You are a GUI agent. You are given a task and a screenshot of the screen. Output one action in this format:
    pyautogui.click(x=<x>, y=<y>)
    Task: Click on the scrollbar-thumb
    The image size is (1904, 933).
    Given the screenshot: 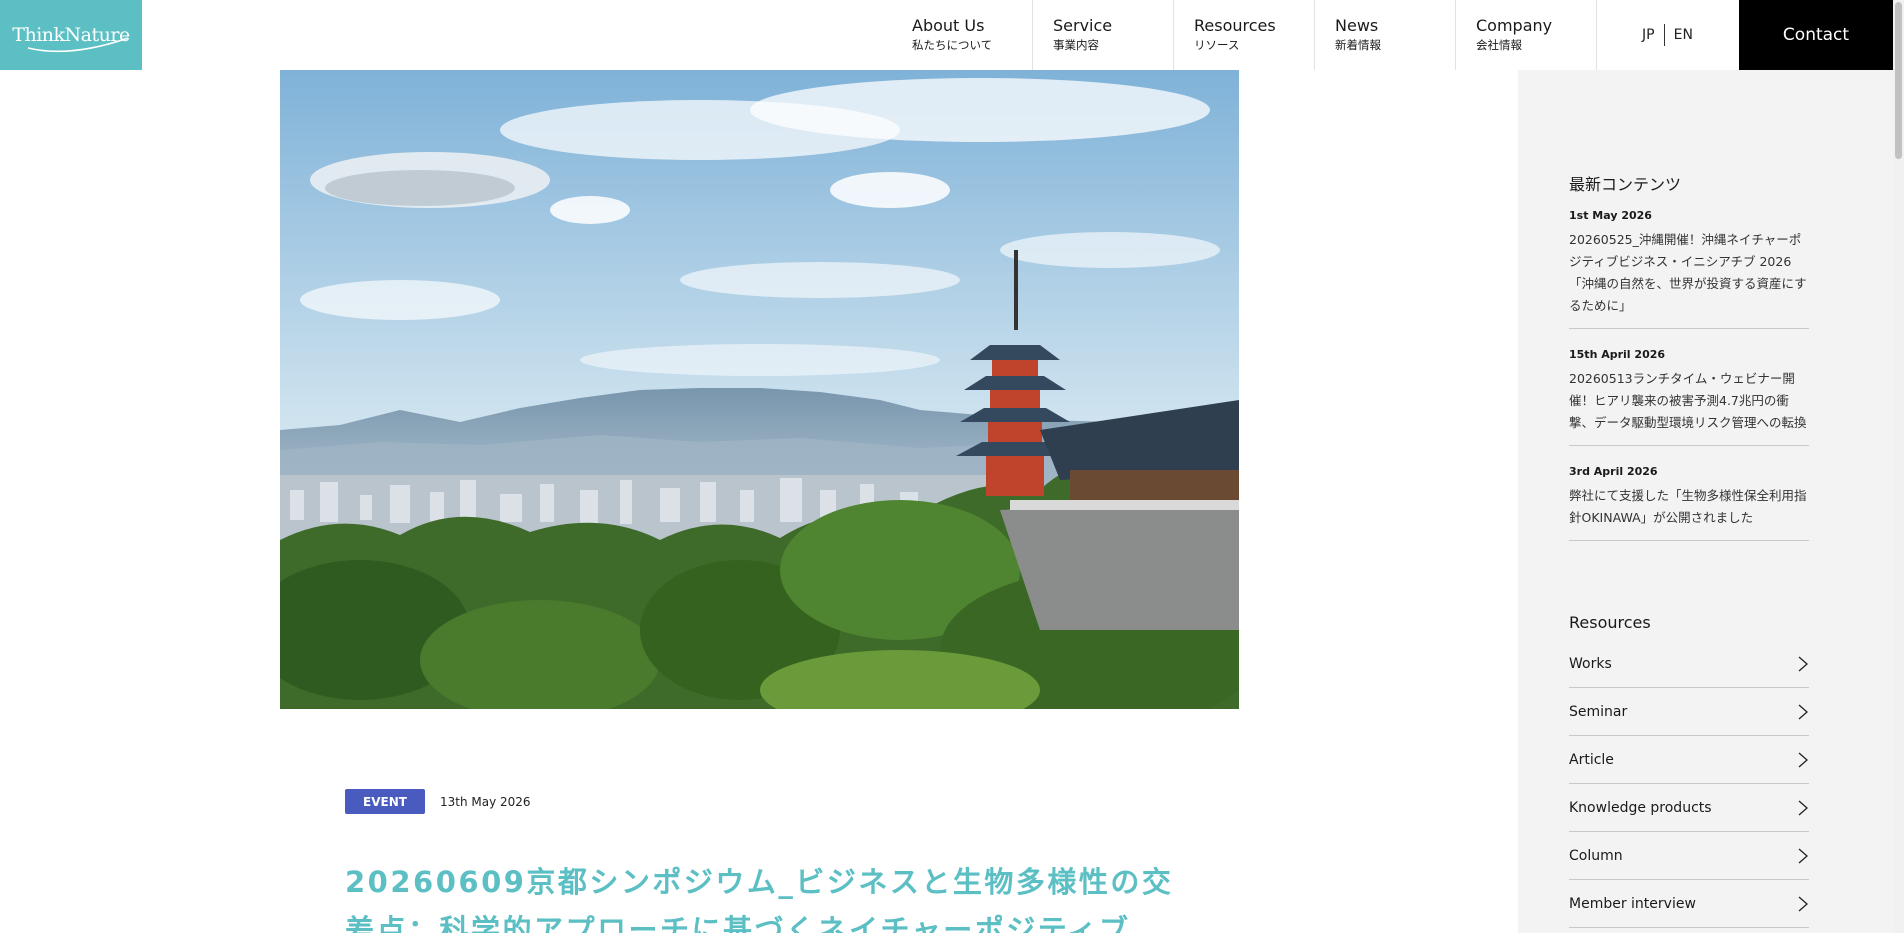 What is the action you would take?
    pyautogui.click(x=1898, y=80)
    